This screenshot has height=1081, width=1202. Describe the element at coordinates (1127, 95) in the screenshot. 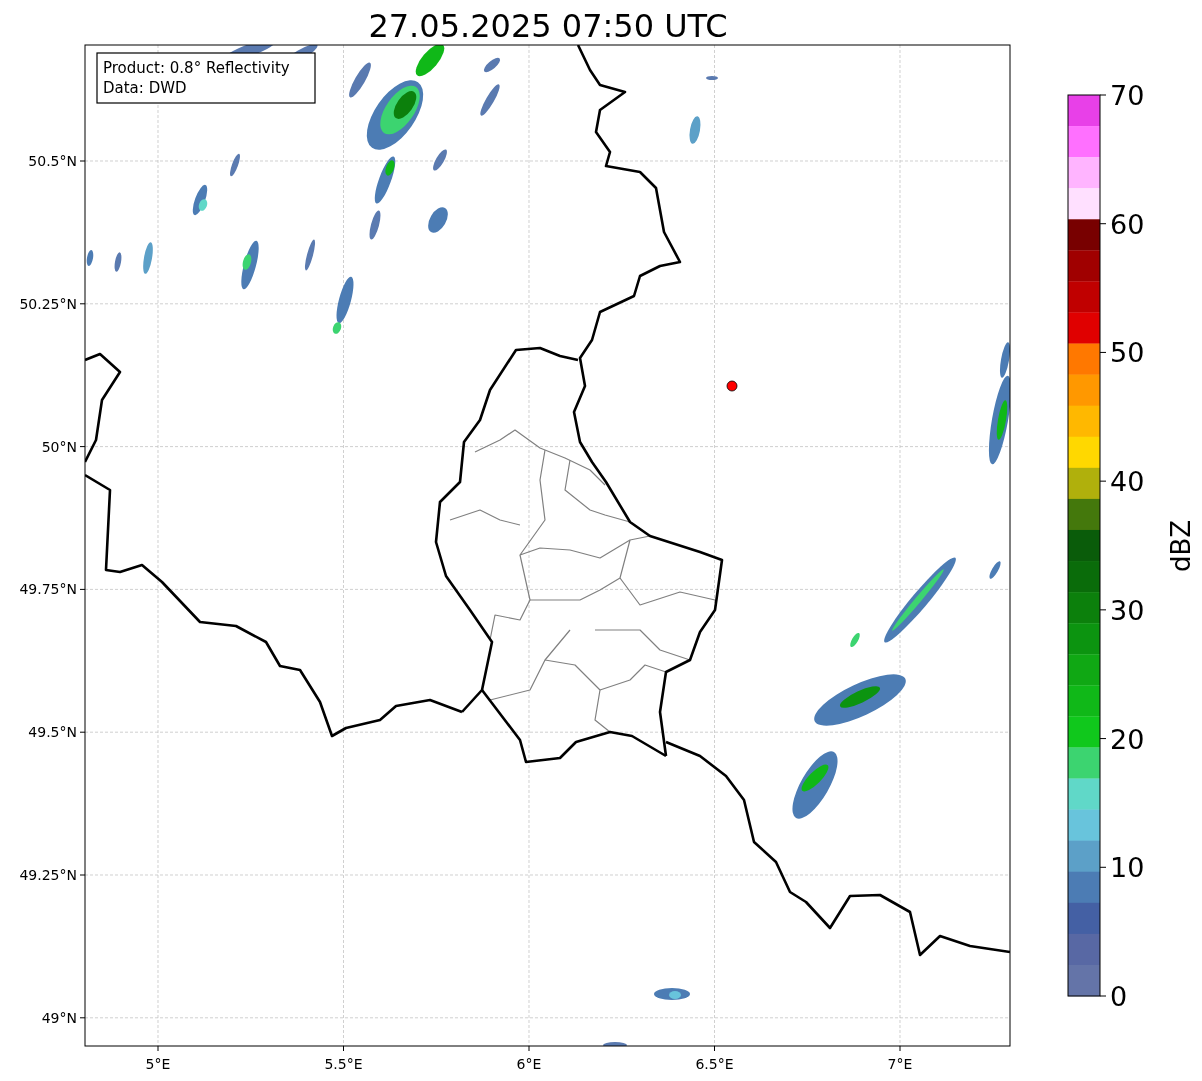

I see `colorbar-tick-label: 70` at that location.